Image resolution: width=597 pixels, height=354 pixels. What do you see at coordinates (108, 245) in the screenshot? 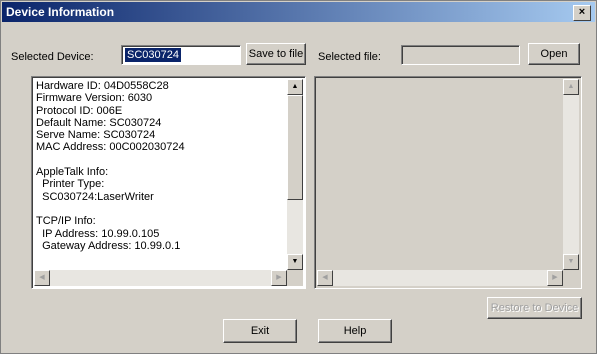
I see `device-info-line: Gateway Address: 10.99.0.1` at bounding box center [108, 245].